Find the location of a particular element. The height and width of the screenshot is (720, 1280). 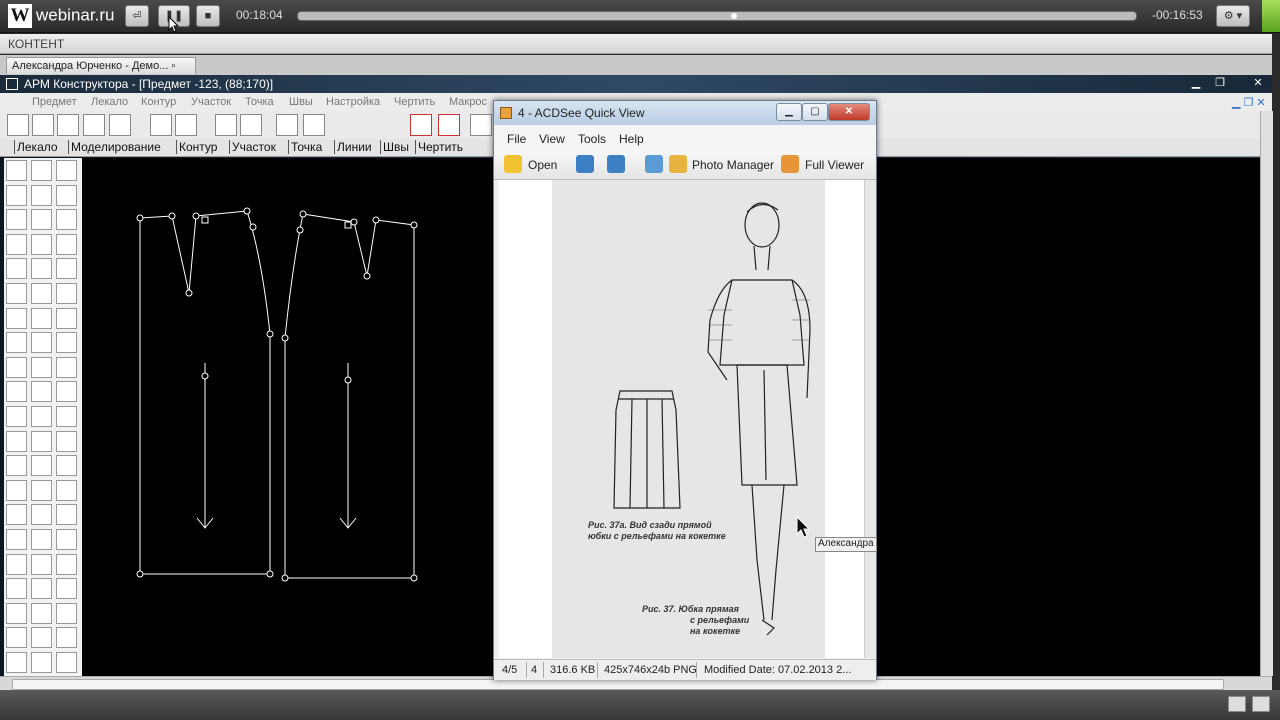

acdsee-scrollbar is located at coordinates (870, 419).